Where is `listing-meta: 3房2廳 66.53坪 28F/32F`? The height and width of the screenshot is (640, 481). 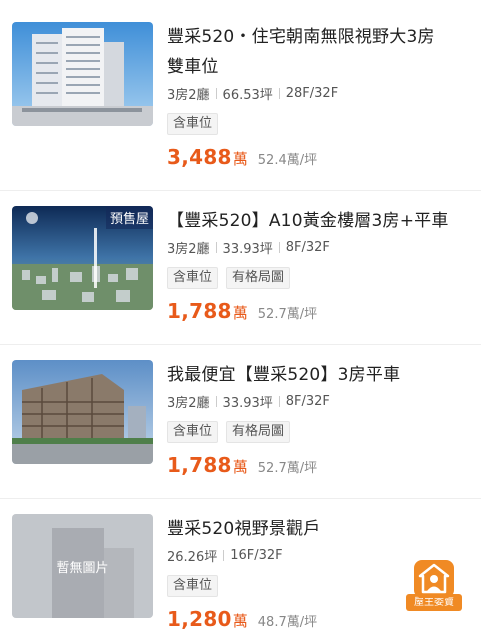 listing-meta: 3房2廳 66.53坪 28F/32F is located at coordinates (317, 93).